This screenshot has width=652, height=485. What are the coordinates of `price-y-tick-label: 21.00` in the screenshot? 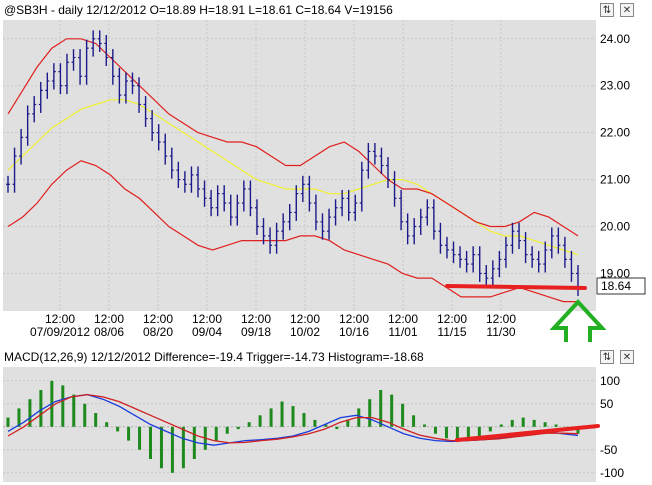 It's located at (615, 180).